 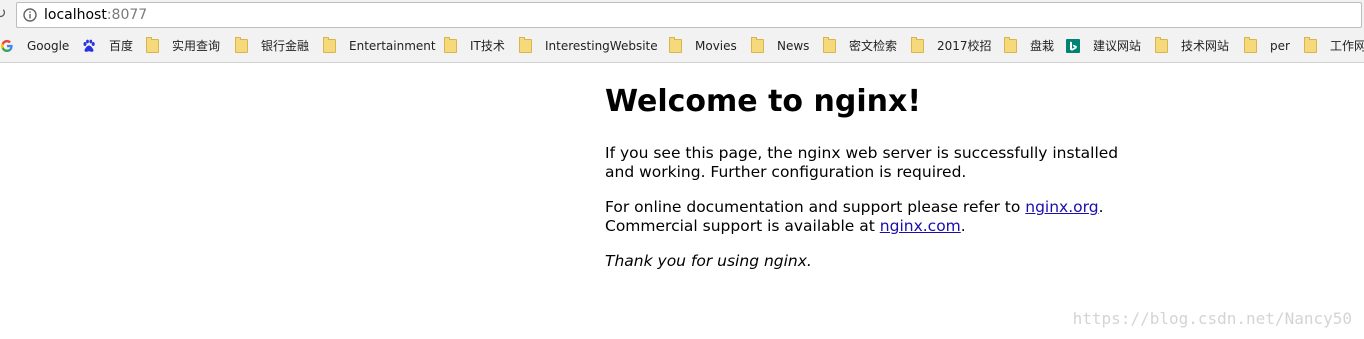 What do you see at coordinates (920, 226) in the screenshot?
I see `nginx-com-link: nginx.com` at bounding box center [920, 226].